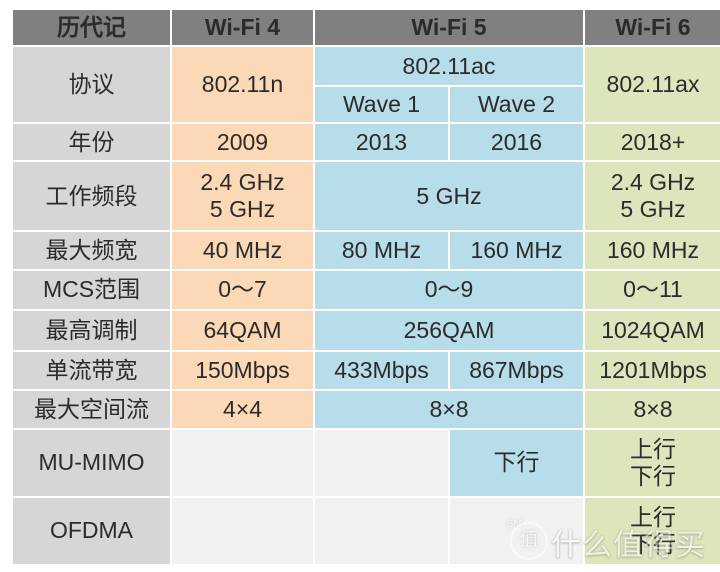 The width and height of the screenshot is (720, 572). I want to click on cell-mu-mimo-wifi5-wave2: 下行, so click(516, 462).